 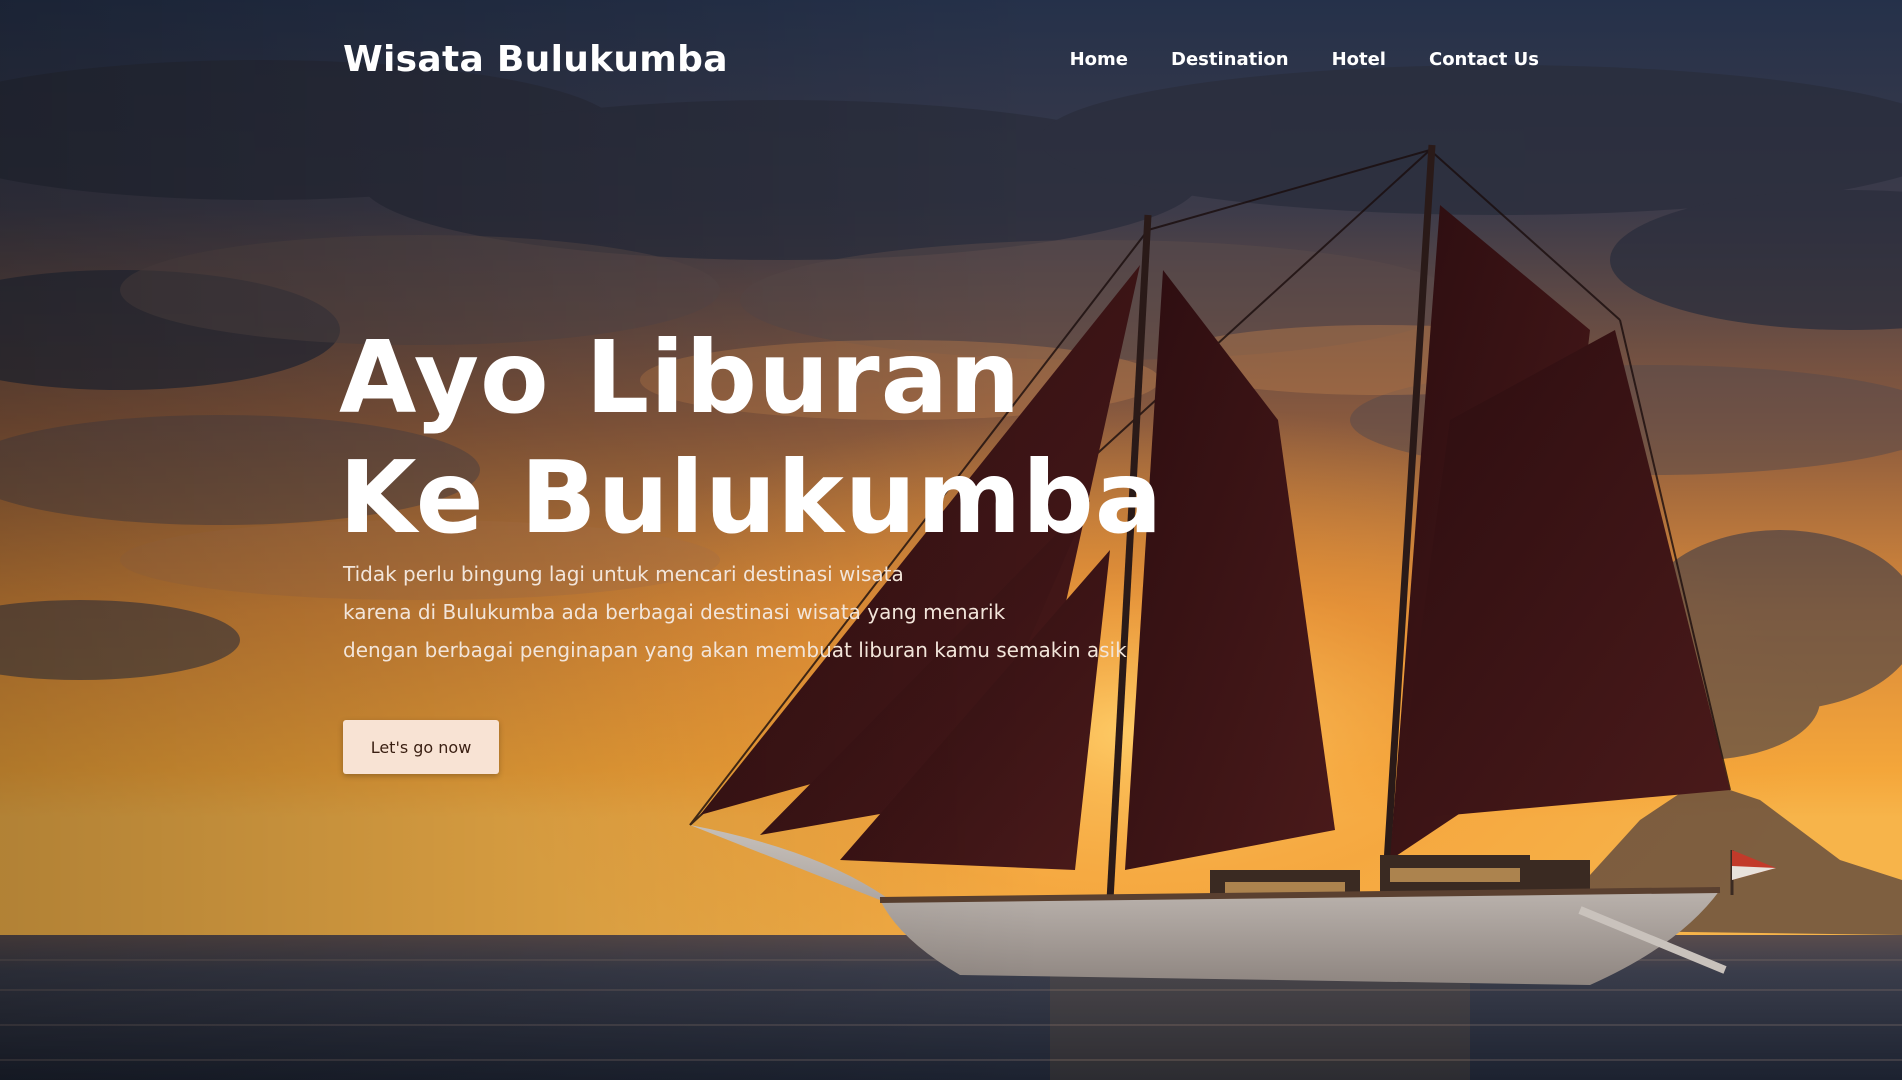 I want to click on hero-headline: Ayo Liburan Ke Bulukumba, so click(x=751, y=438).